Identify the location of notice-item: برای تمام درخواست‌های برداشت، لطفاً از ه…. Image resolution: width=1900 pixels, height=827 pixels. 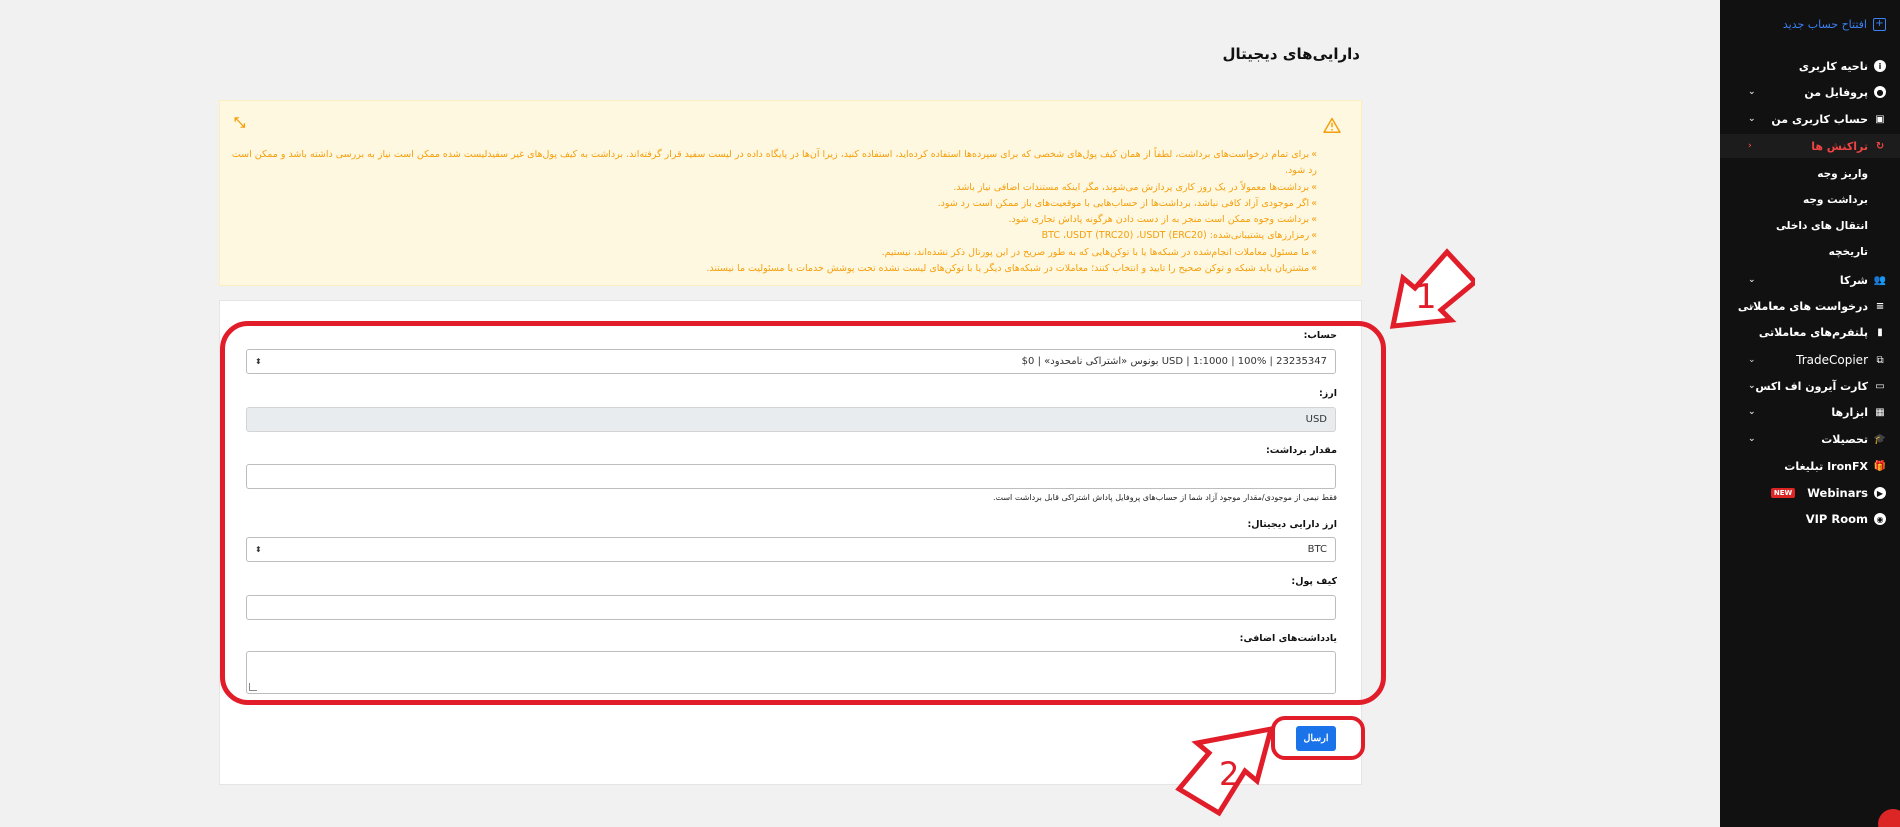
(768, 163).